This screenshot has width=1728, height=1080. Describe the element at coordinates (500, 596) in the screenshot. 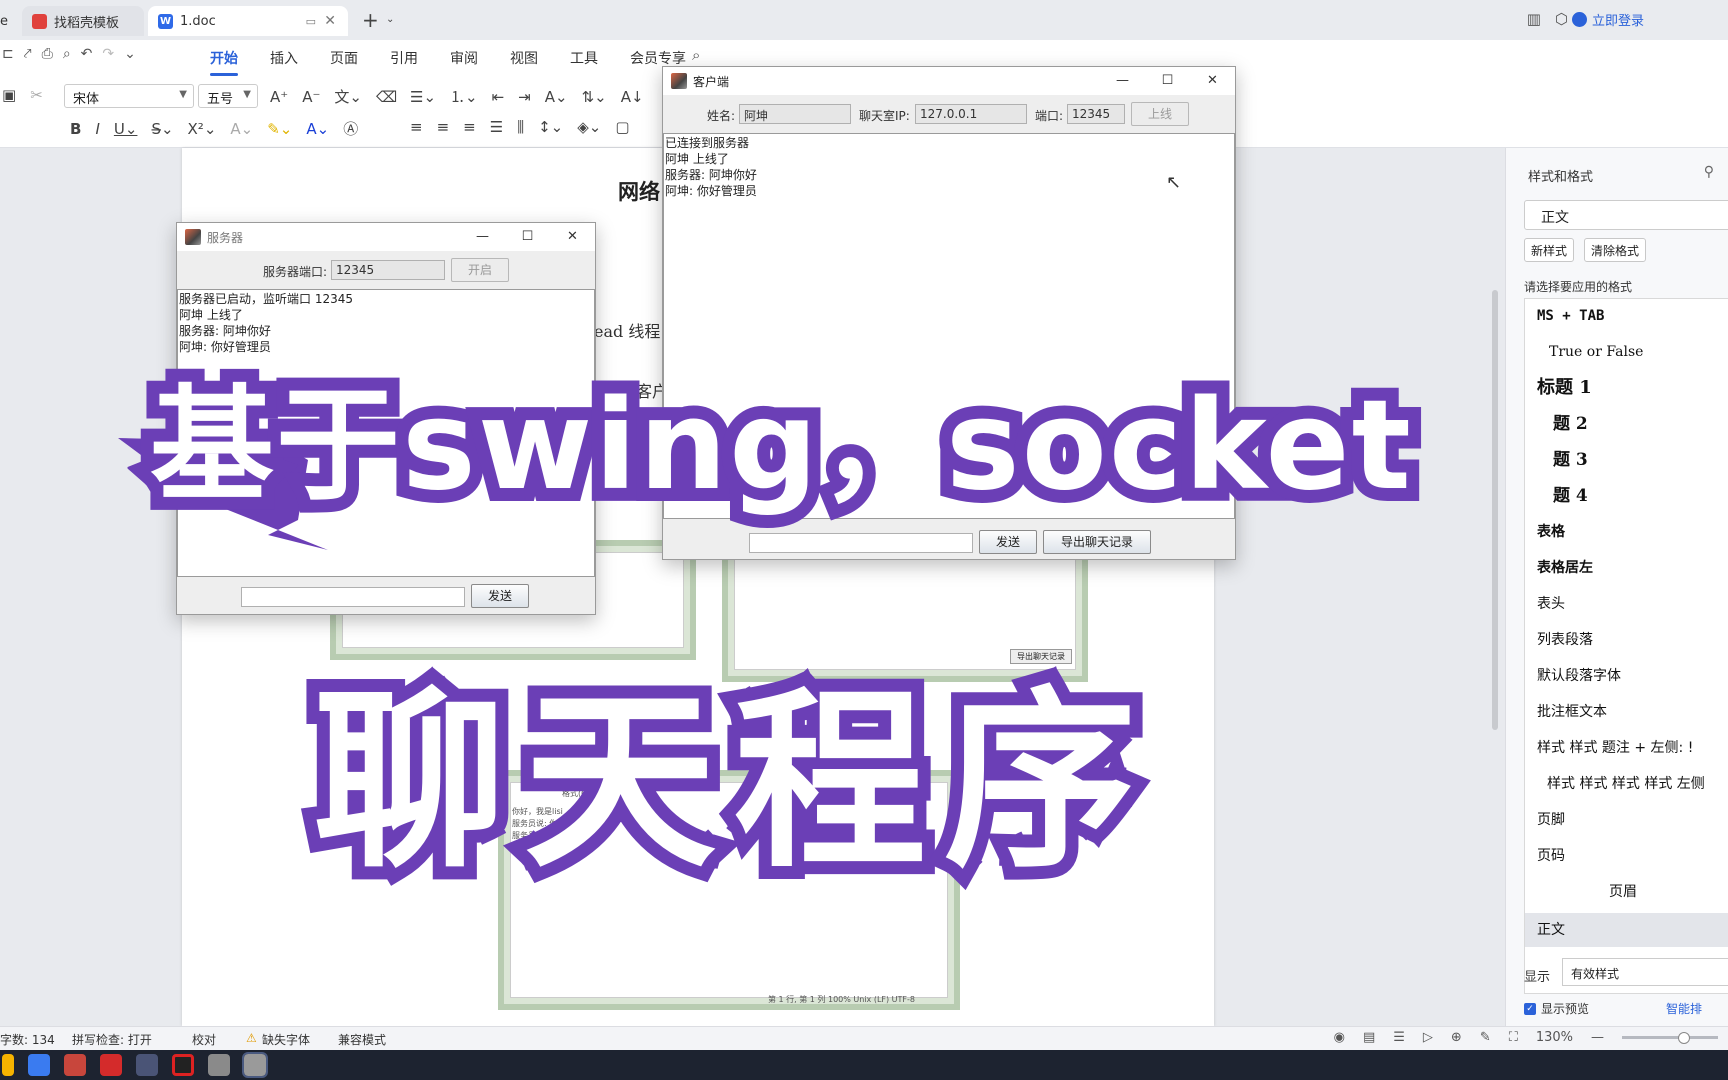

I see `server-send-button: 发送` at that location.